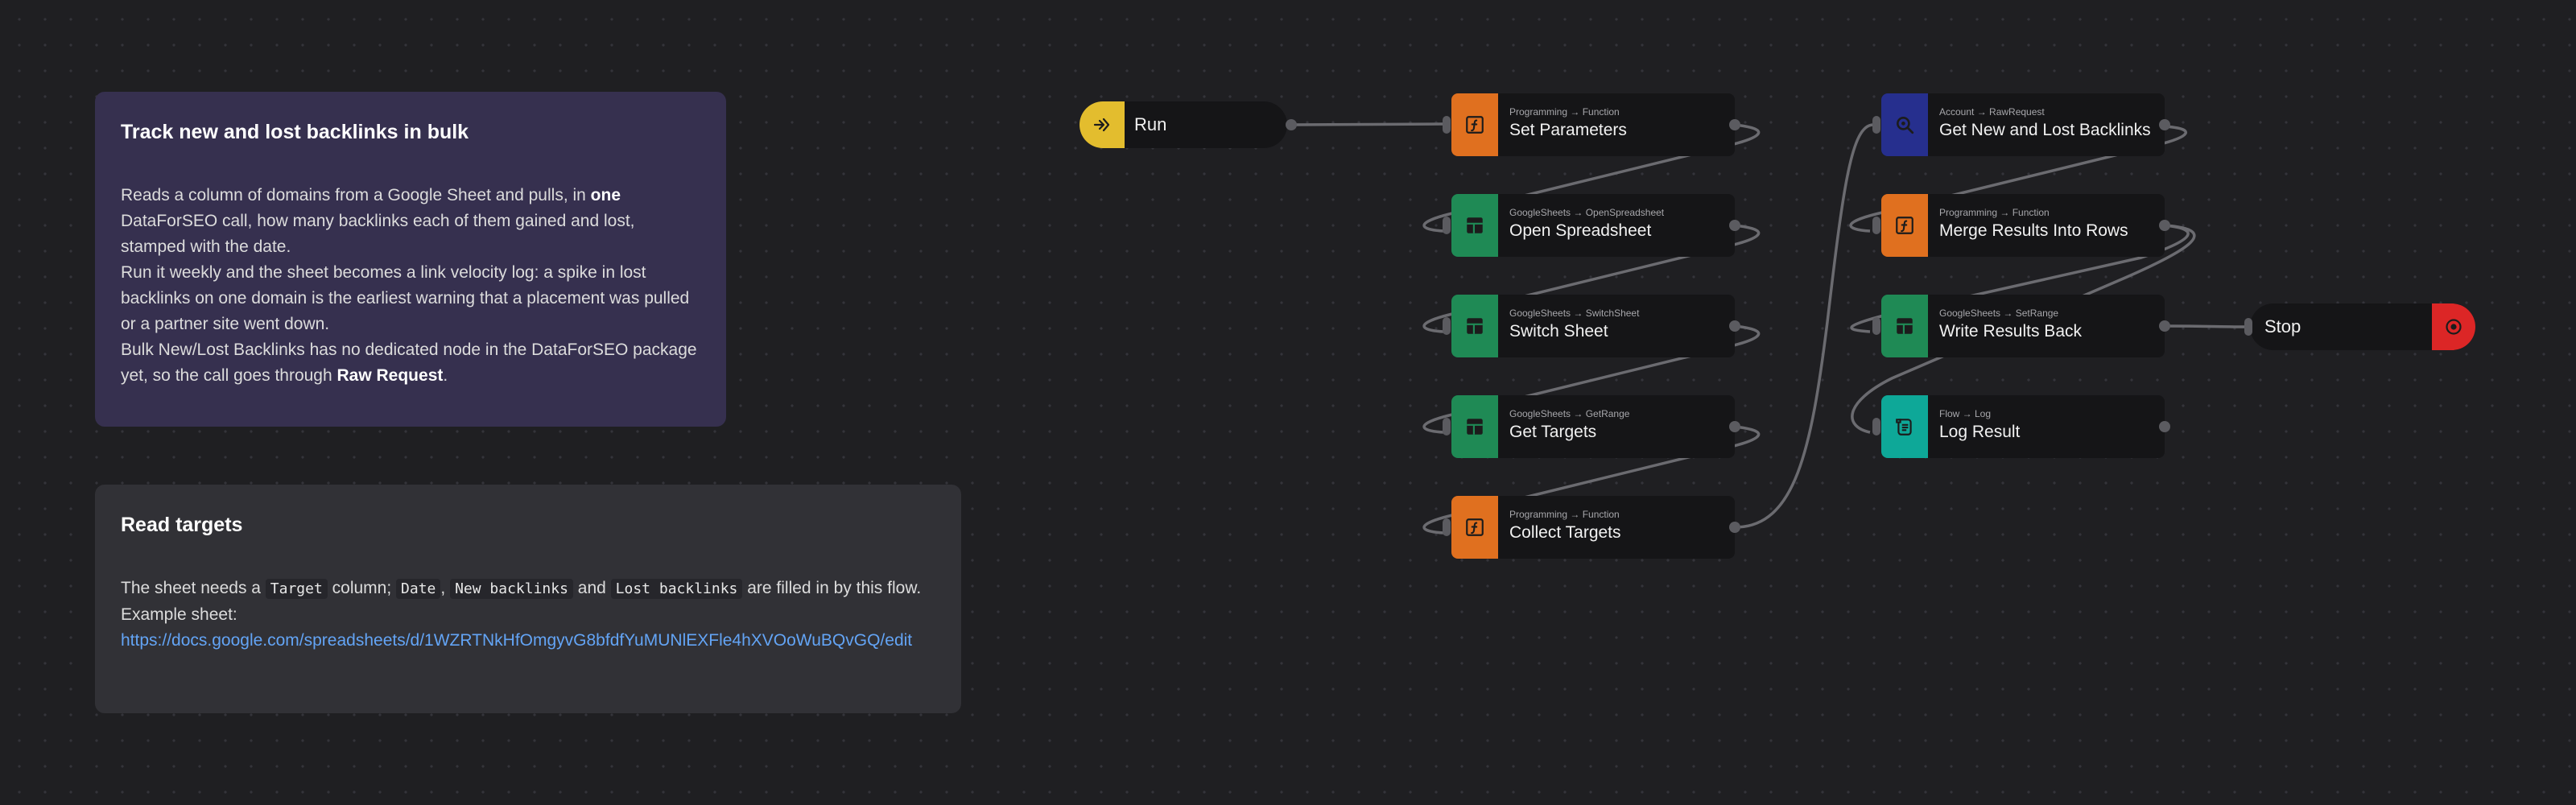 The height and width of the screenshot is (805, 2576). Describe the element at coordinates (2362, 326) in the screenshot. I see `node-stop: Stop` at that location.